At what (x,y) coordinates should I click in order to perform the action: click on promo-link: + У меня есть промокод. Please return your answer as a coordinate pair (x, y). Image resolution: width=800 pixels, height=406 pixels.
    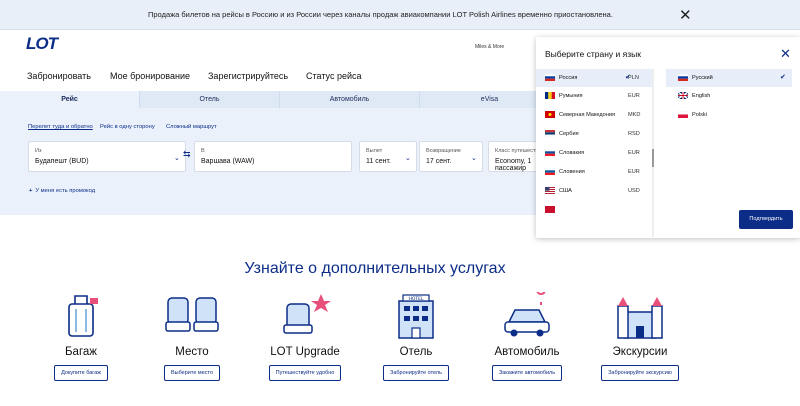
    Looking at the image, I should click on (62, 191).